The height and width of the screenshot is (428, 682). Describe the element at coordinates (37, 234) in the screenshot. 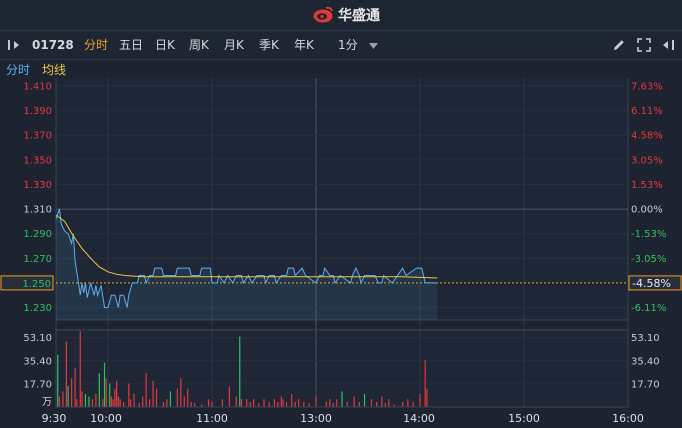

I see `price-tick-label: 1.290` at that location.